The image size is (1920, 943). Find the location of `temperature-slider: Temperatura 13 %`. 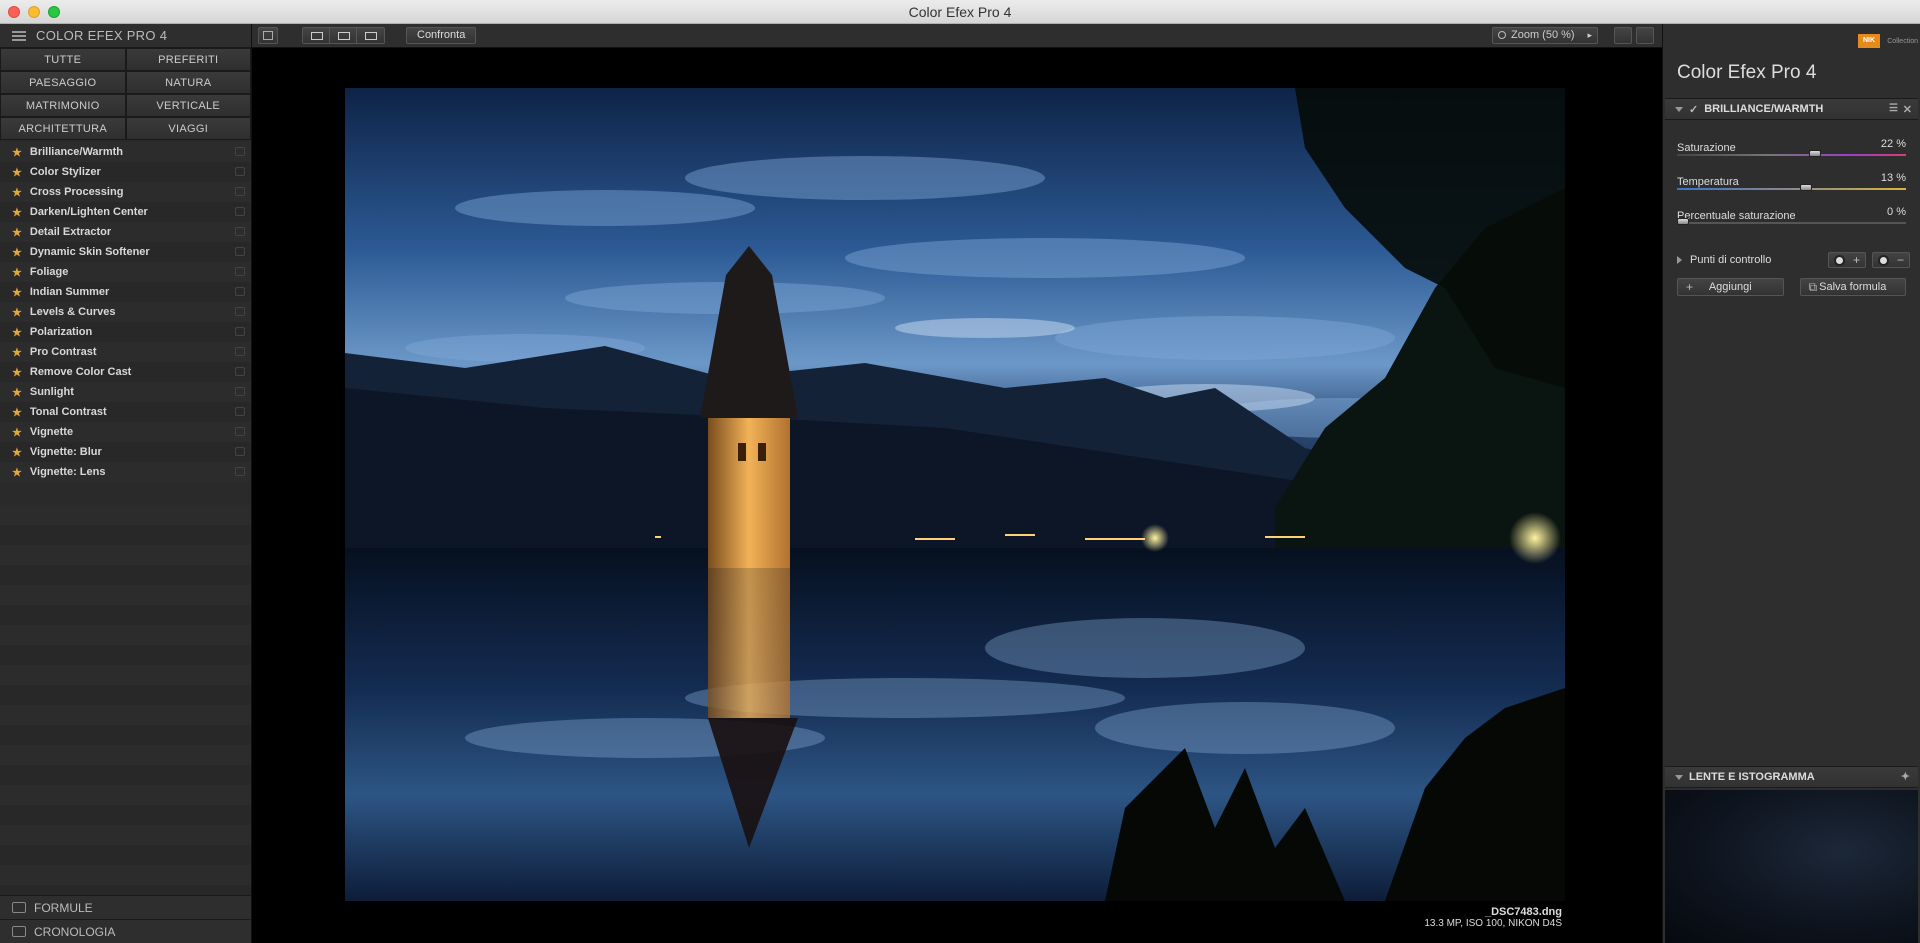

temperature-slider: Temperatura 13 % is located at coordinates (1791, 186).